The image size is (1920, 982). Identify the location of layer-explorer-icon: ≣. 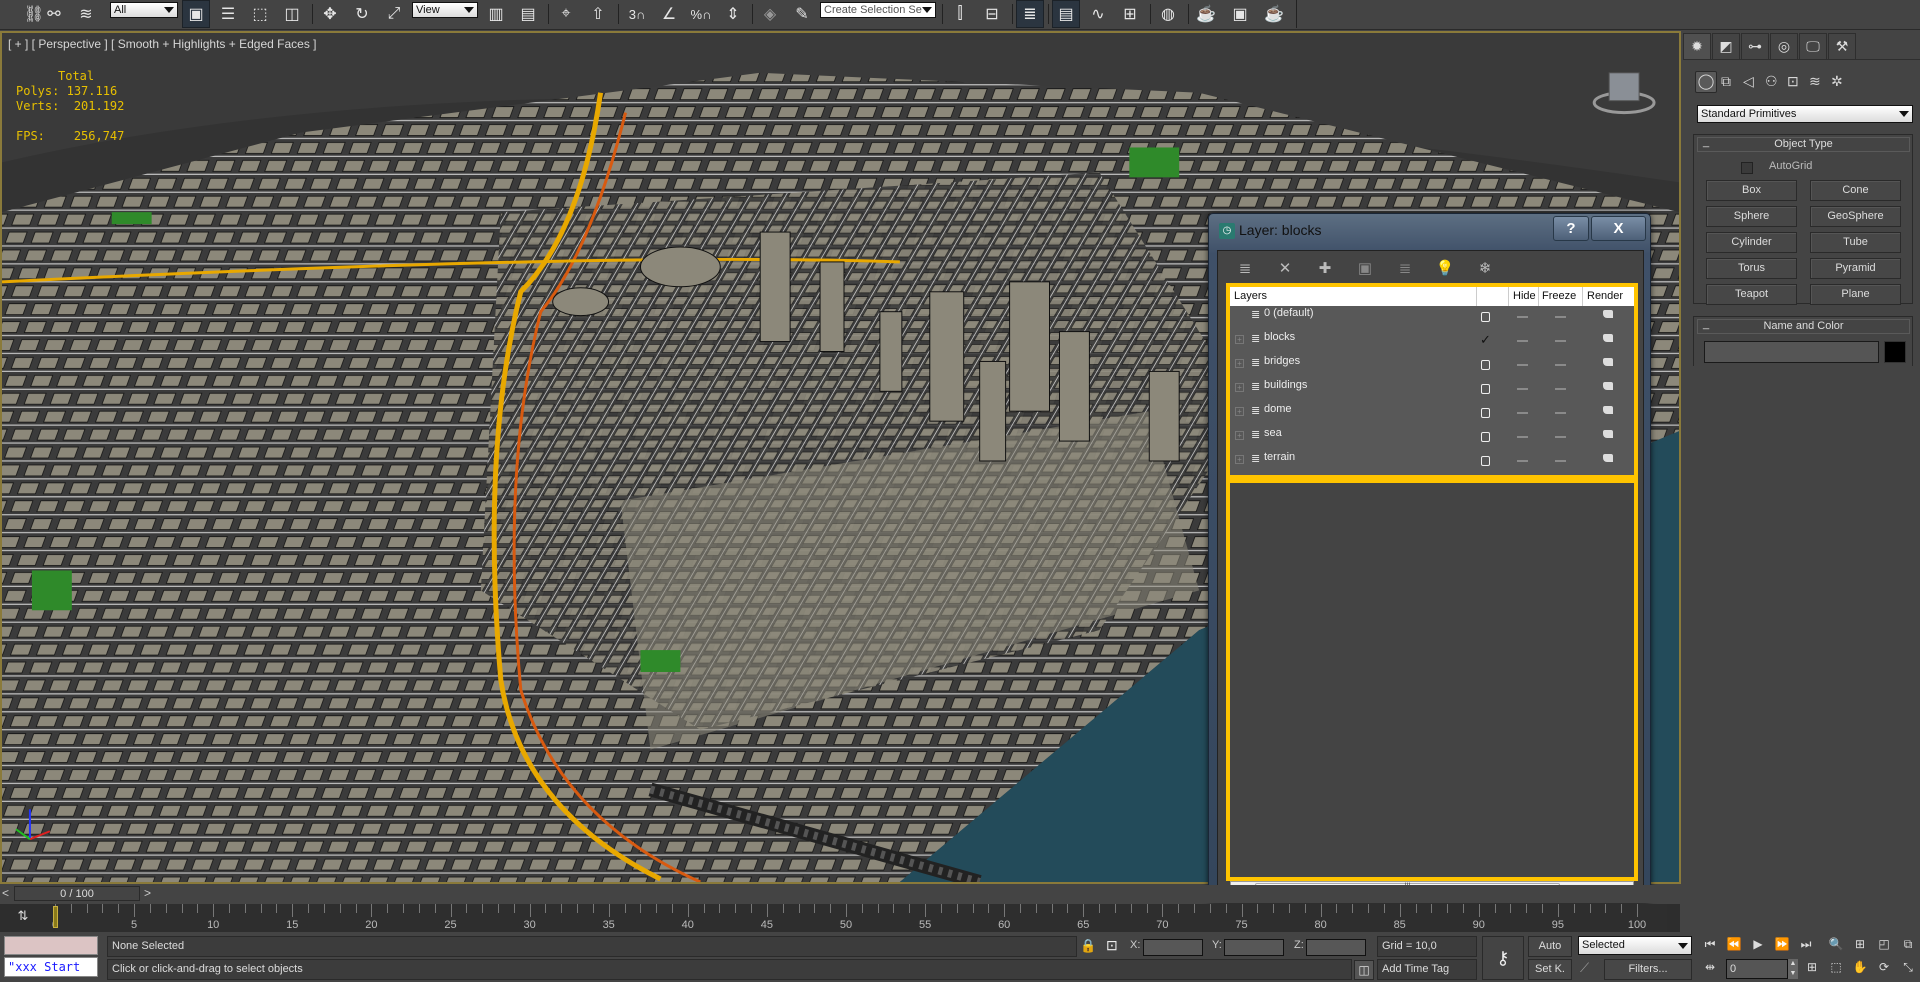
(1030, 14).